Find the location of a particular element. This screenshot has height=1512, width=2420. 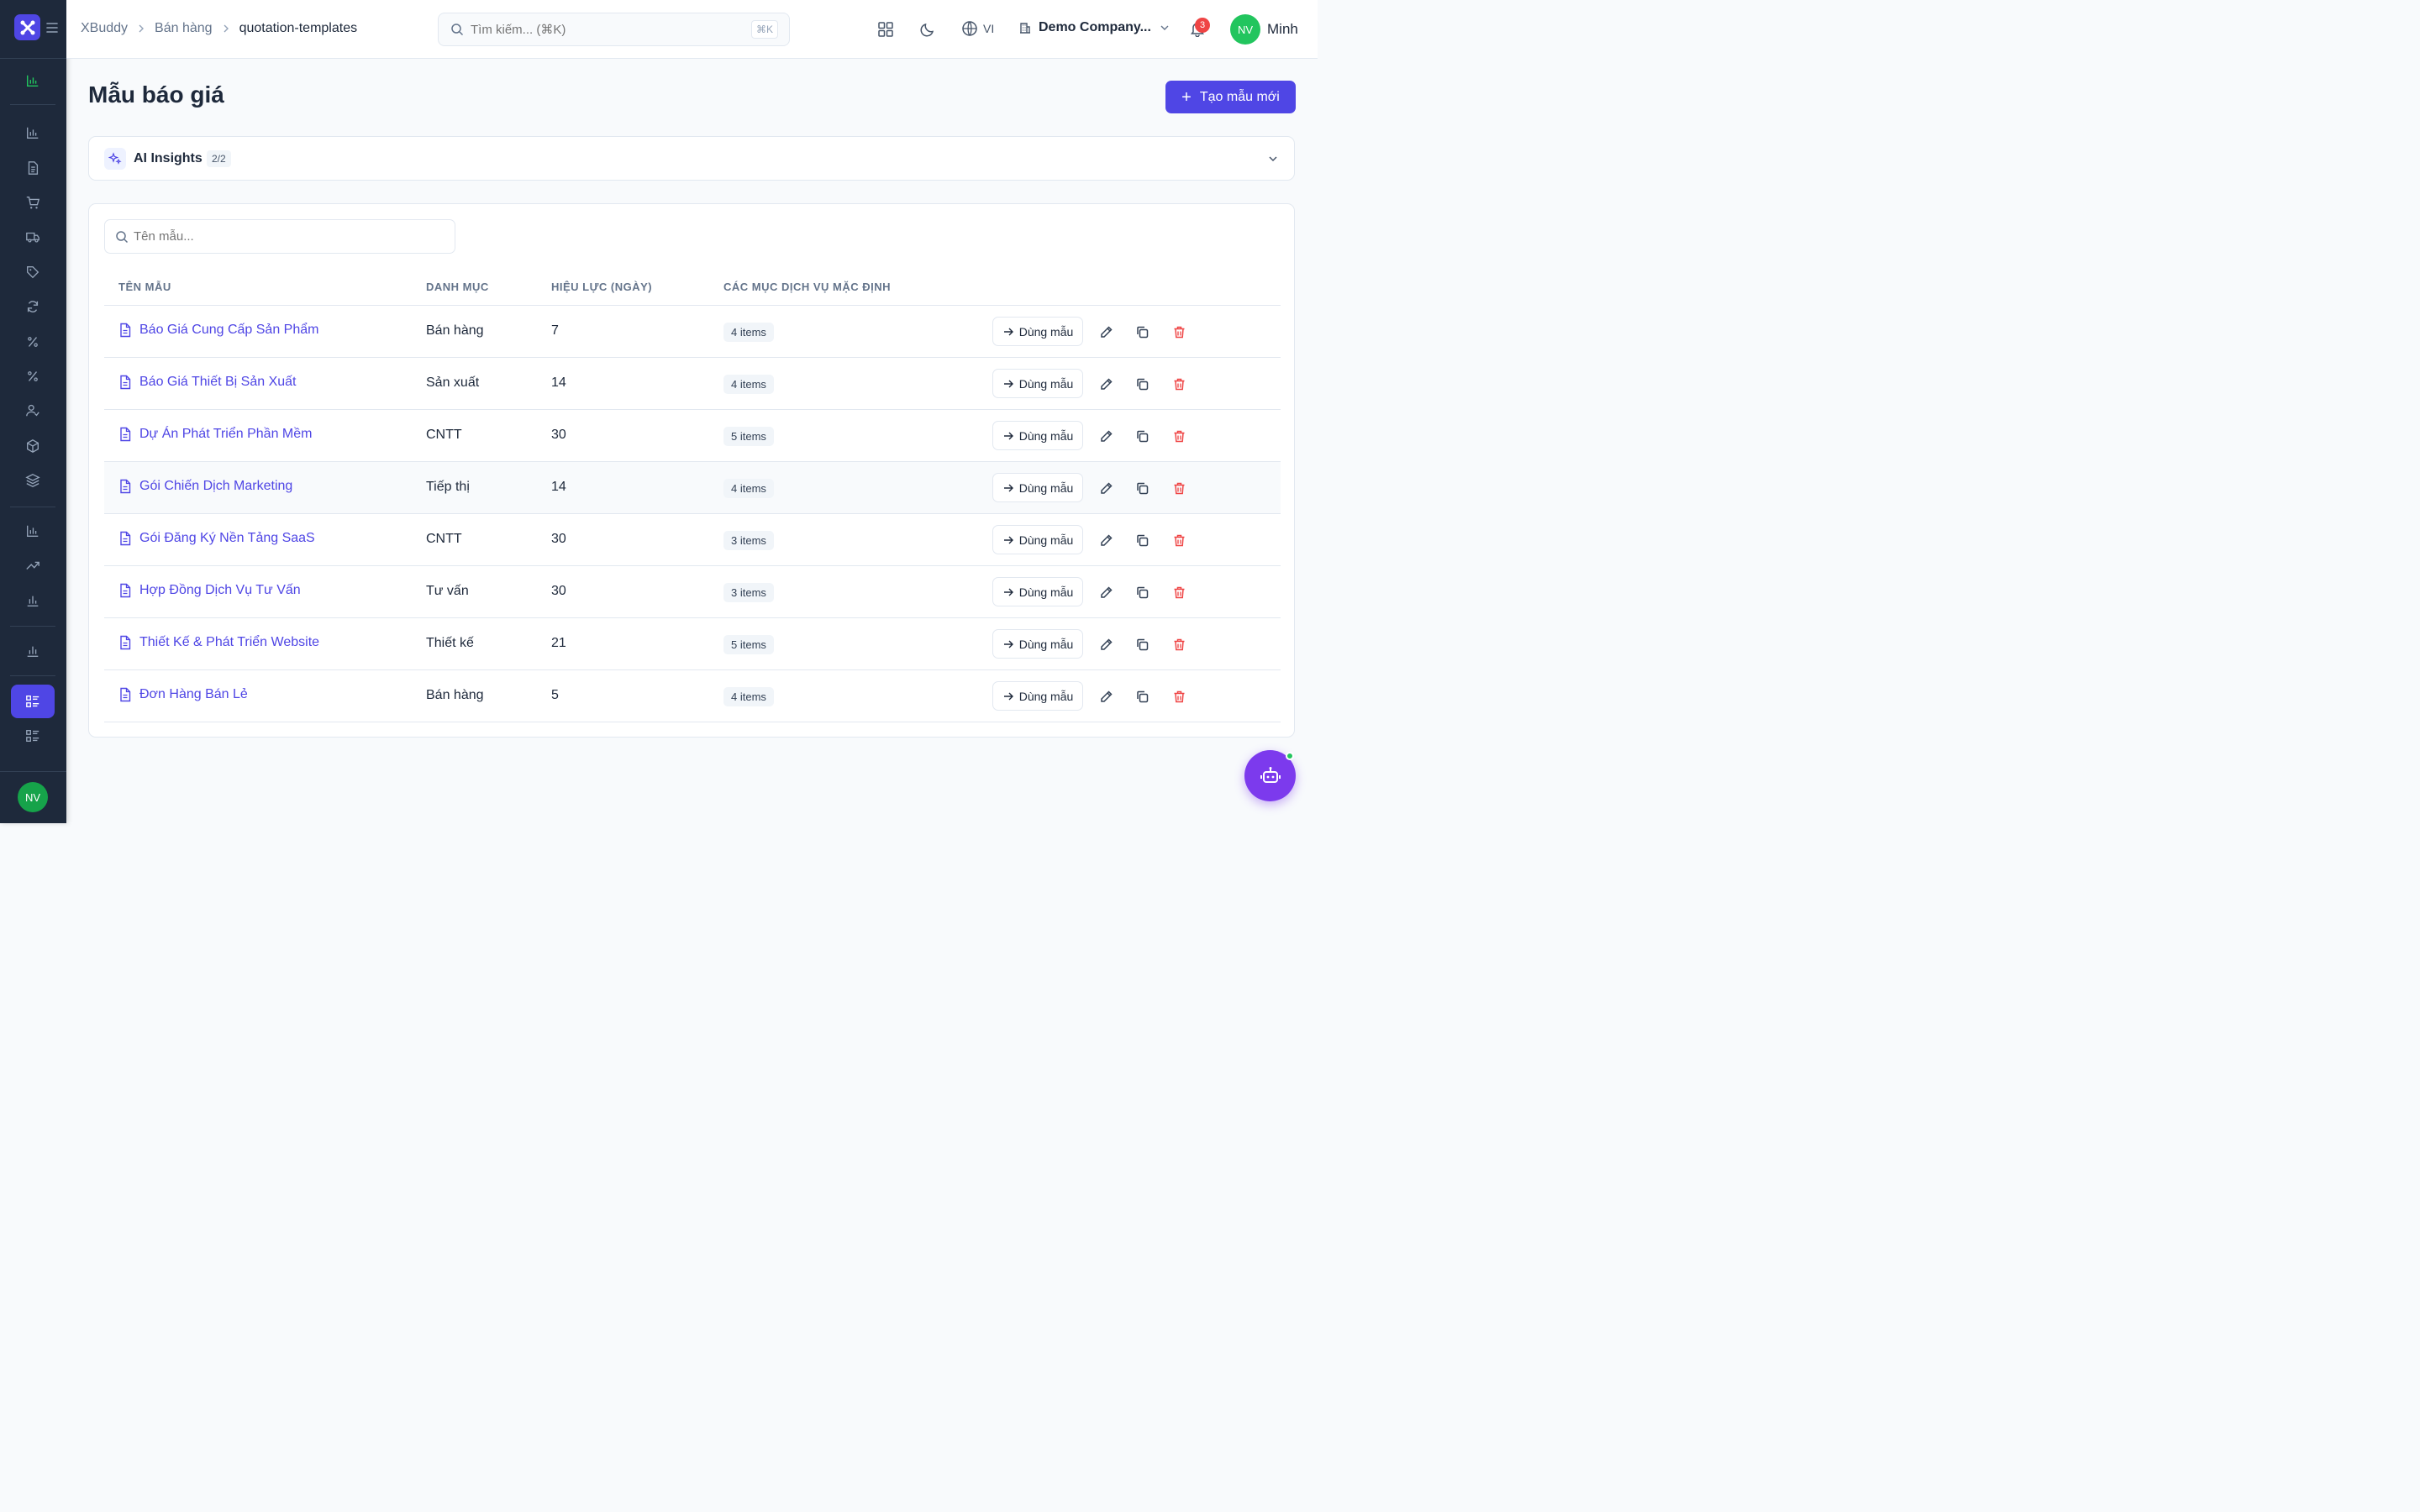

sidebar-item-sync is located at coordinates (33, 306).